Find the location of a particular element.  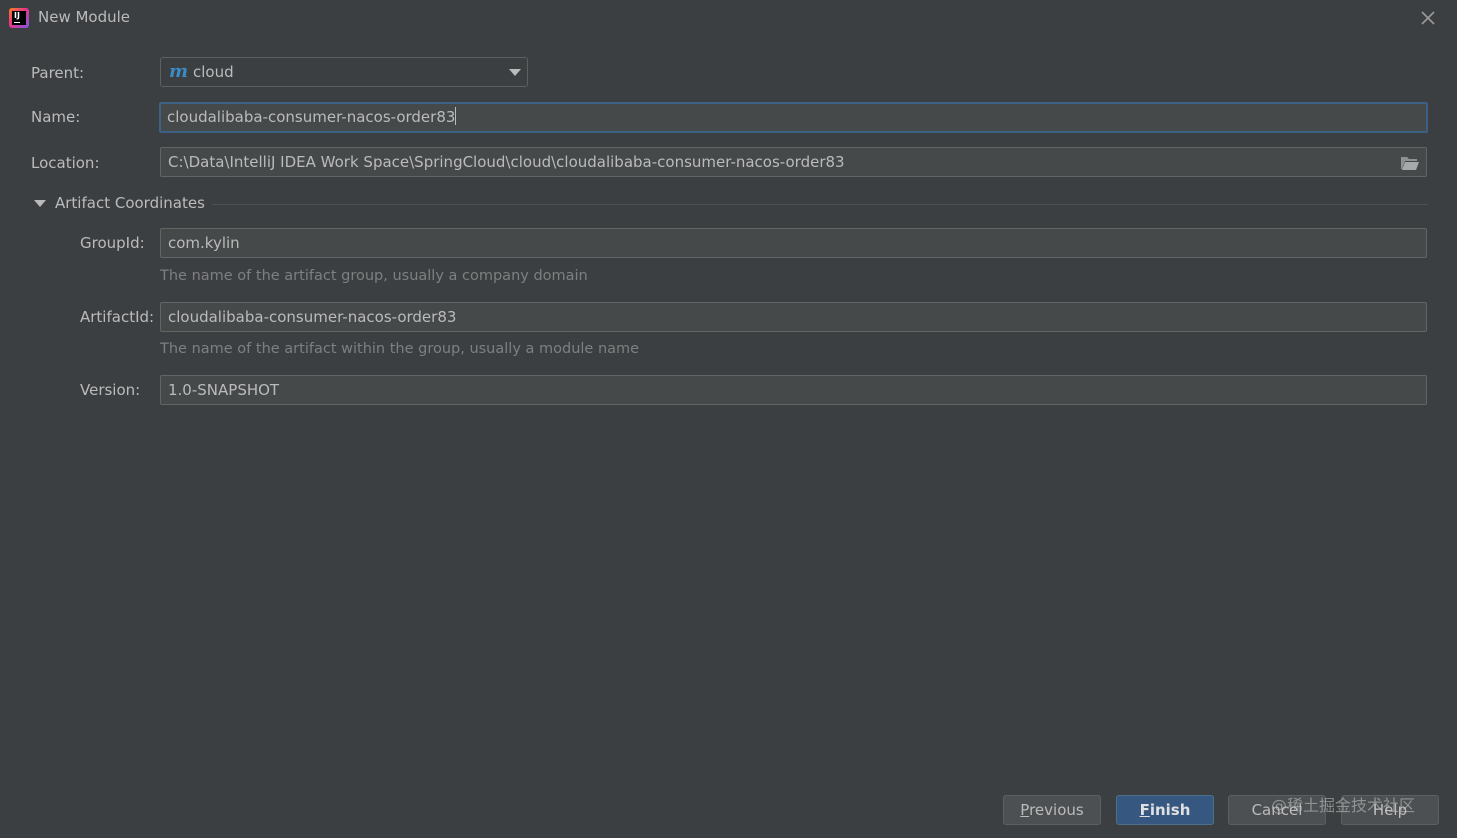

help-button: Help is located at coordinates (1390, 810).